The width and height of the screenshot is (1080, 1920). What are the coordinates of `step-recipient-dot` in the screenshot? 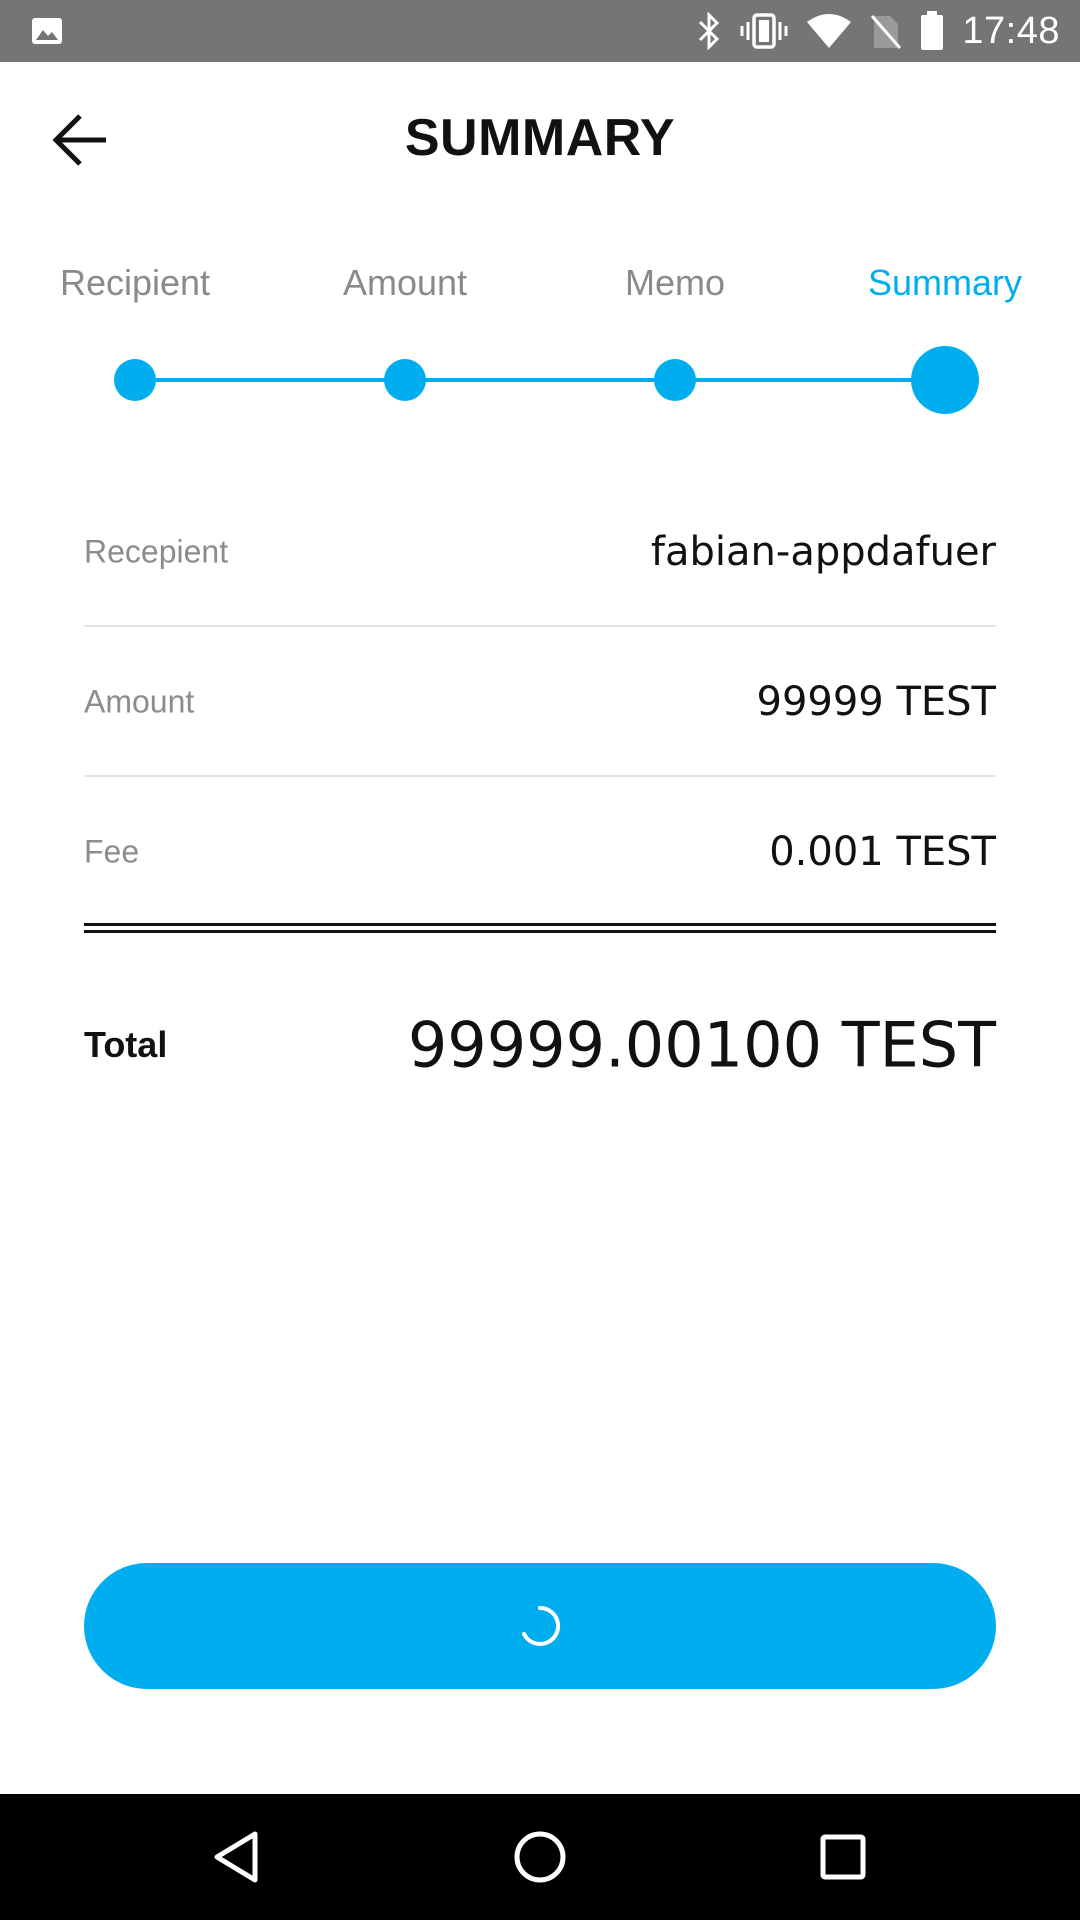 It's located at (135, 380).